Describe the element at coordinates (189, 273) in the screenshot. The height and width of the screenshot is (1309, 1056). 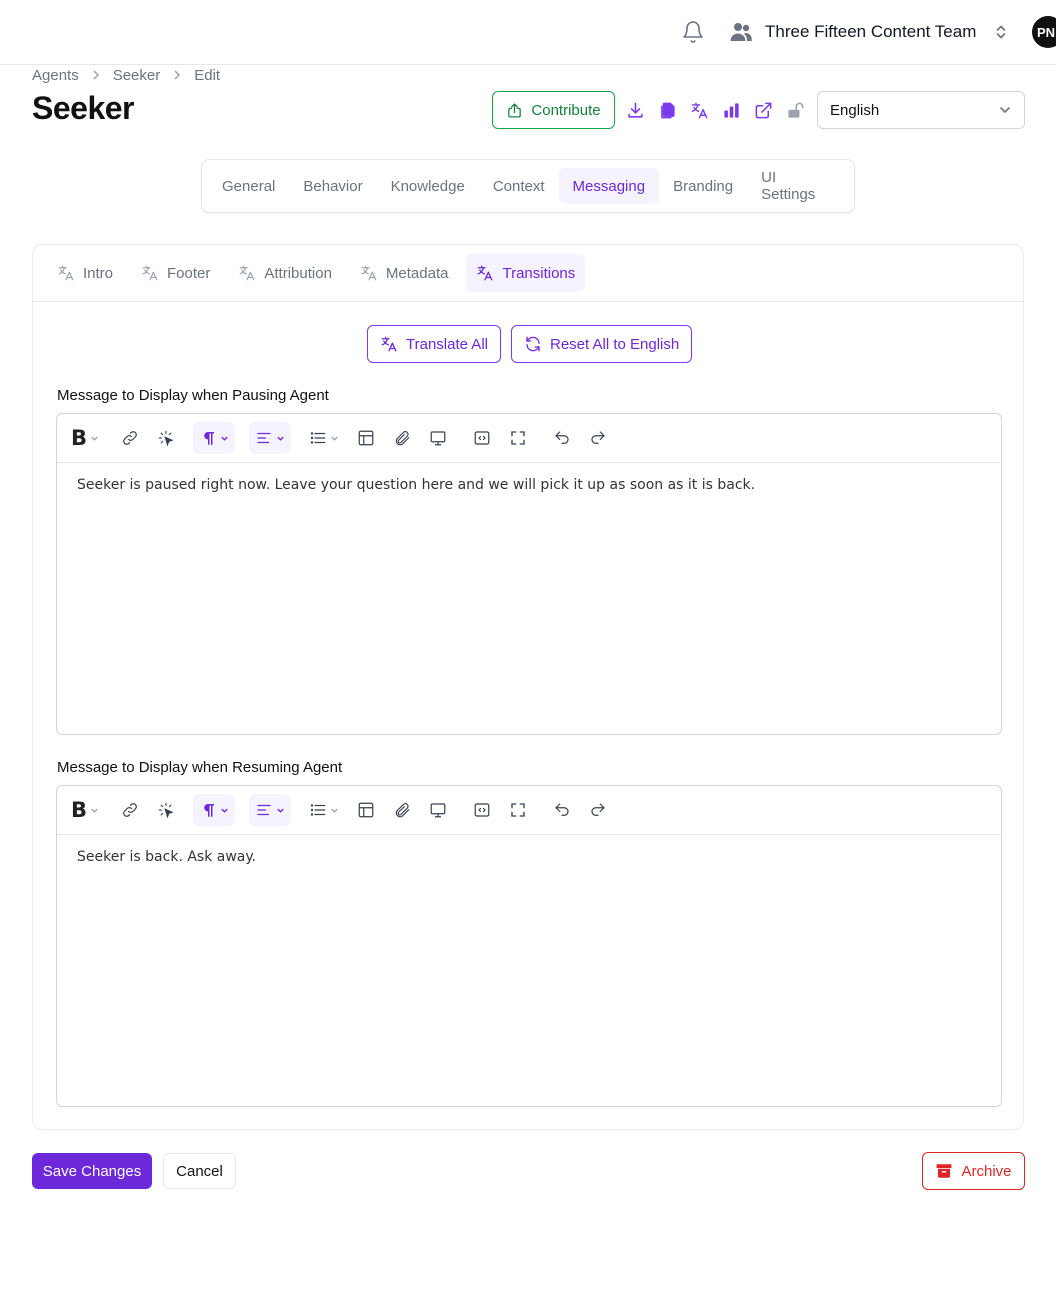
I see `subtab-label: Footer` at that location.